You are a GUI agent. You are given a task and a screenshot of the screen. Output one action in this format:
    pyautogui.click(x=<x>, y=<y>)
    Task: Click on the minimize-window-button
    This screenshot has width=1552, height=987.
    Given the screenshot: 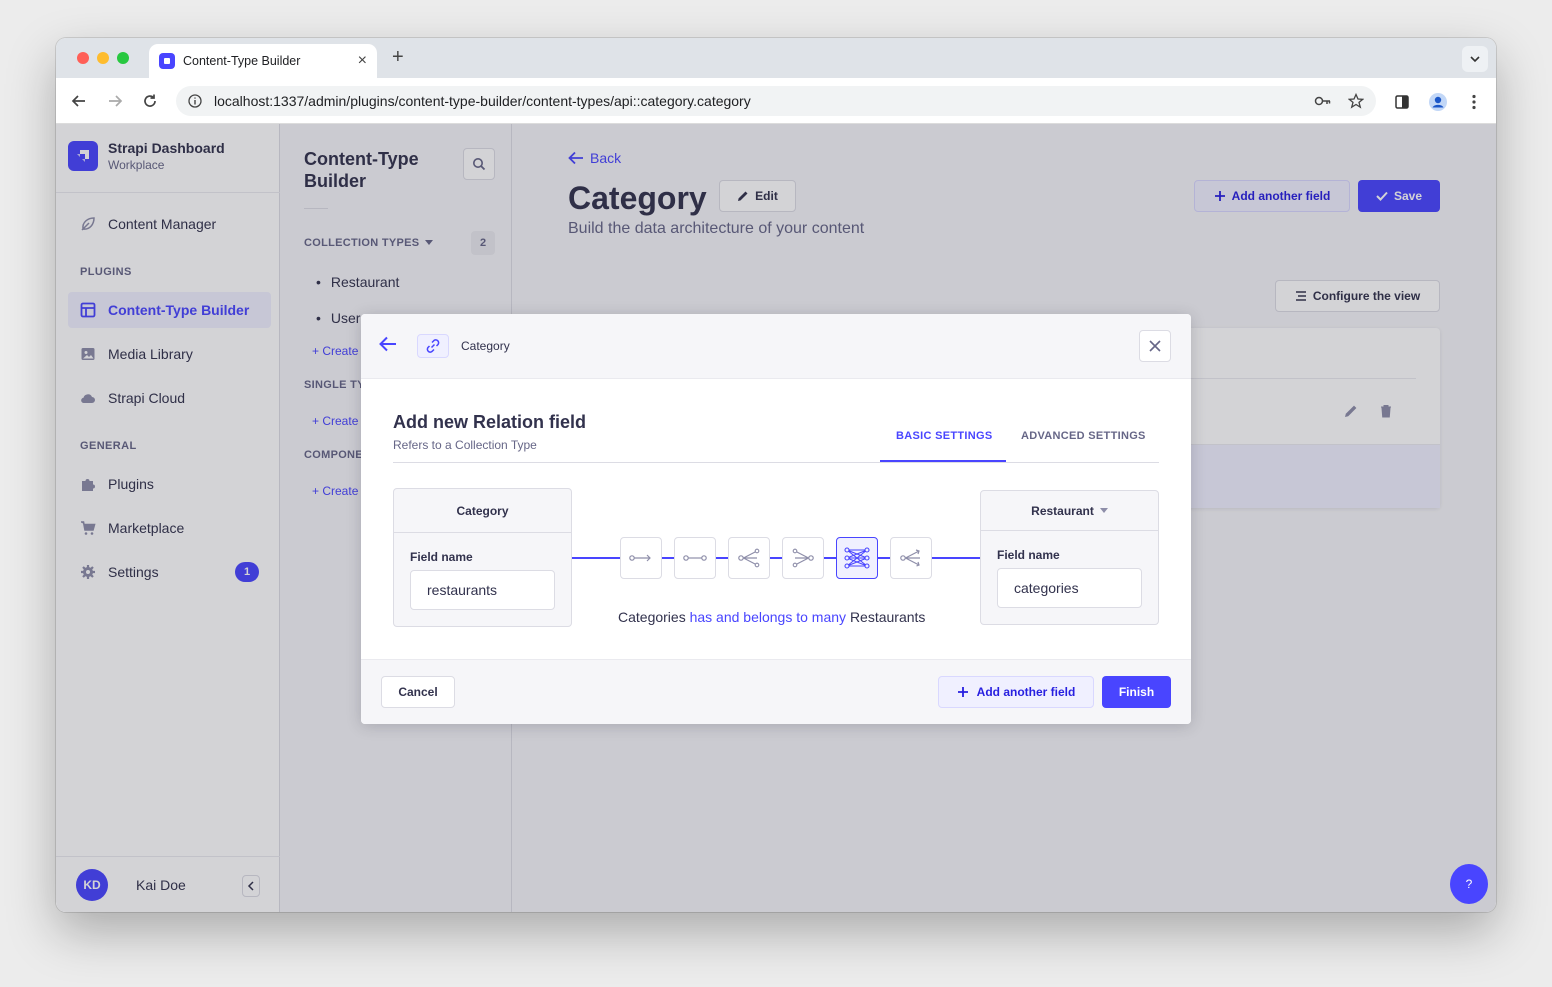 What is the action you would take?
    pyautogui.click(x=103, y=58)
    